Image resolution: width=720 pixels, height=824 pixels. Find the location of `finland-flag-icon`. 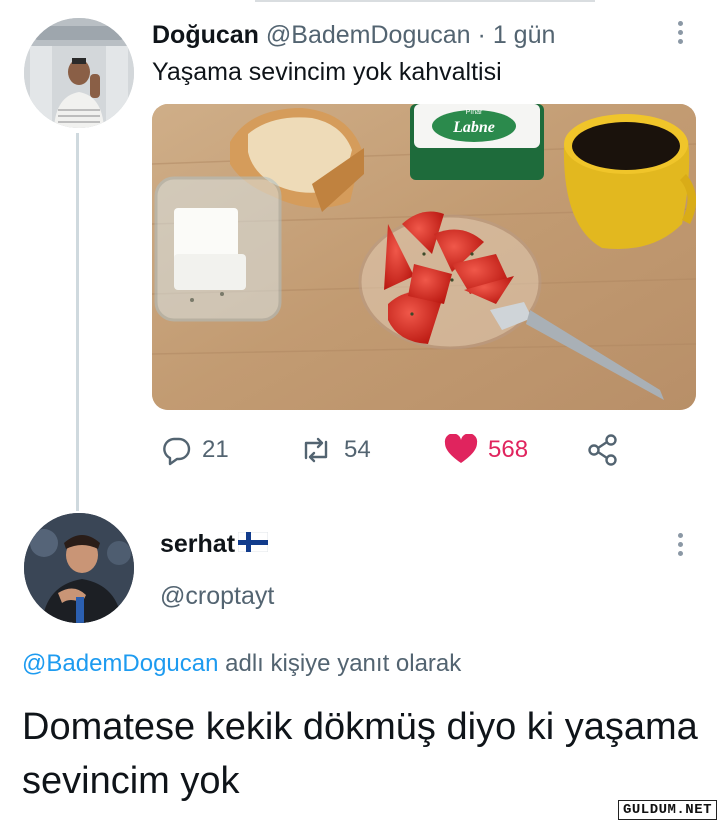

finland-flag-icon is located at coordinates (253, 544).